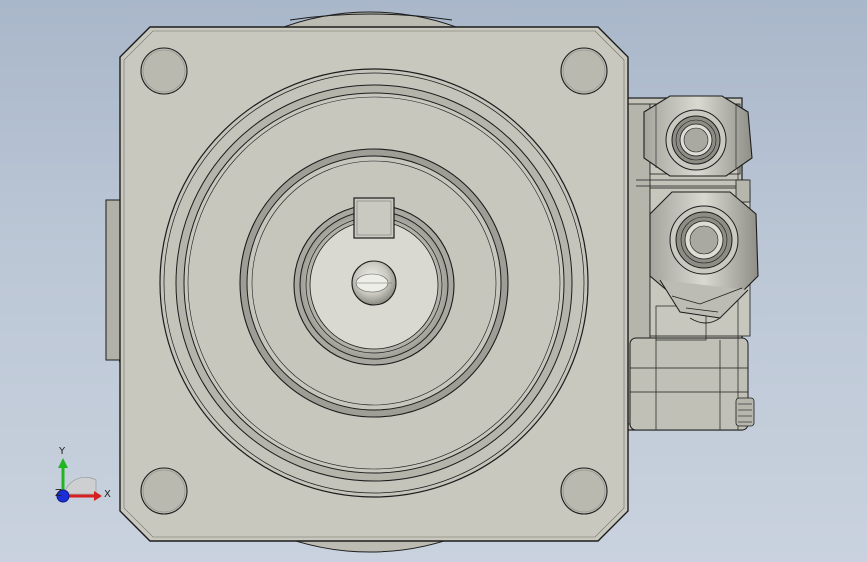 This screenshot has width=867, height=562. Describe the element at coordinates (98, 496) in the screenshot. I see `triad-x-arrow-icon` at that location.